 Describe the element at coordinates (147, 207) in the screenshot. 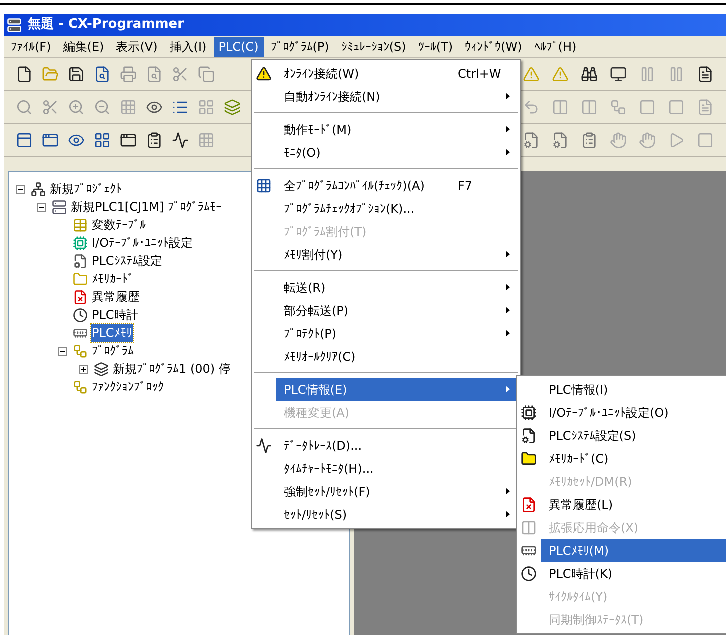

I see `tree-item: 新規PLC1[CJ1M] ﾌﾟﾛｸﾞﾗﾑﾓｰ` at that location.